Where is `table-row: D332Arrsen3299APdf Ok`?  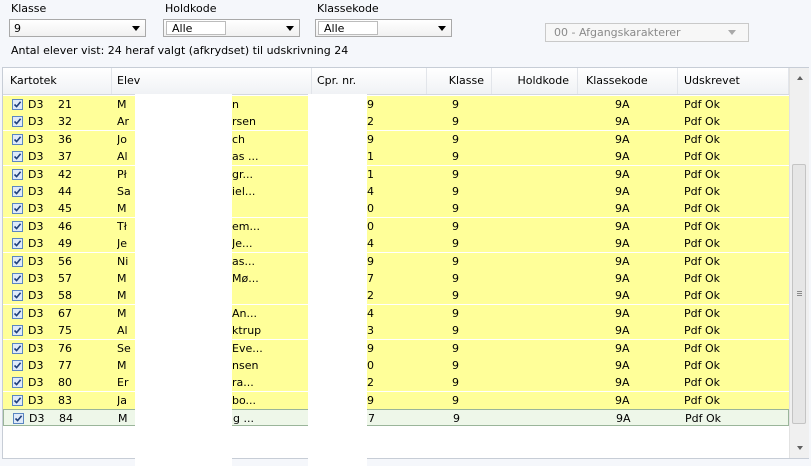
table-row: D332Arrsen3299APdf Ok is located at coordinates (396, 122).